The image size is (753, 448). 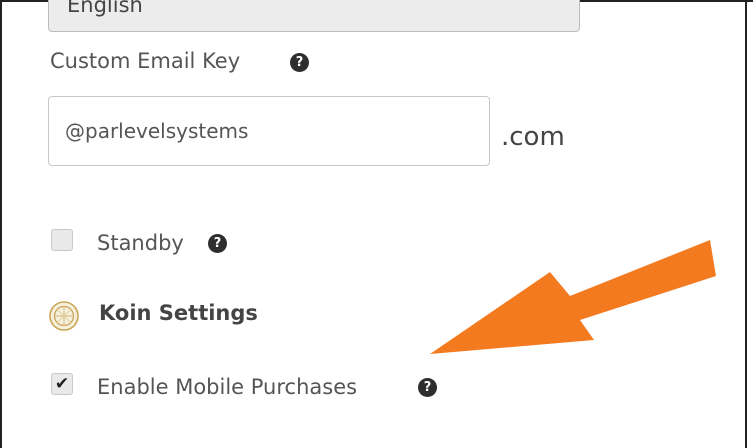 I want to click on annotation-arrow, so click(x=573, y=297).